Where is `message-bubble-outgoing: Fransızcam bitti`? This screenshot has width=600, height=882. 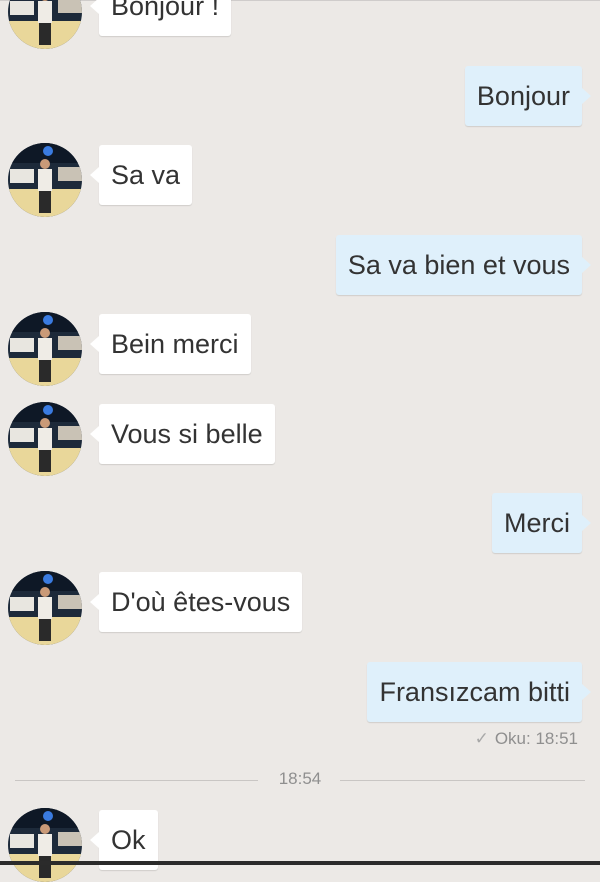 message-bubble-outgoing: Fransızcam bitti is located at coordinates (479, 692).